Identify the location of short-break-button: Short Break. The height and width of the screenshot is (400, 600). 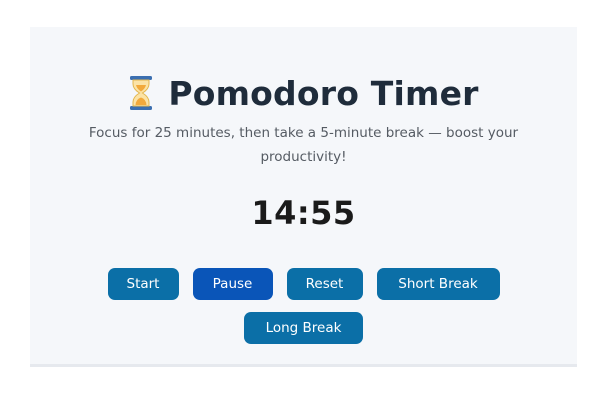
(438, 284).